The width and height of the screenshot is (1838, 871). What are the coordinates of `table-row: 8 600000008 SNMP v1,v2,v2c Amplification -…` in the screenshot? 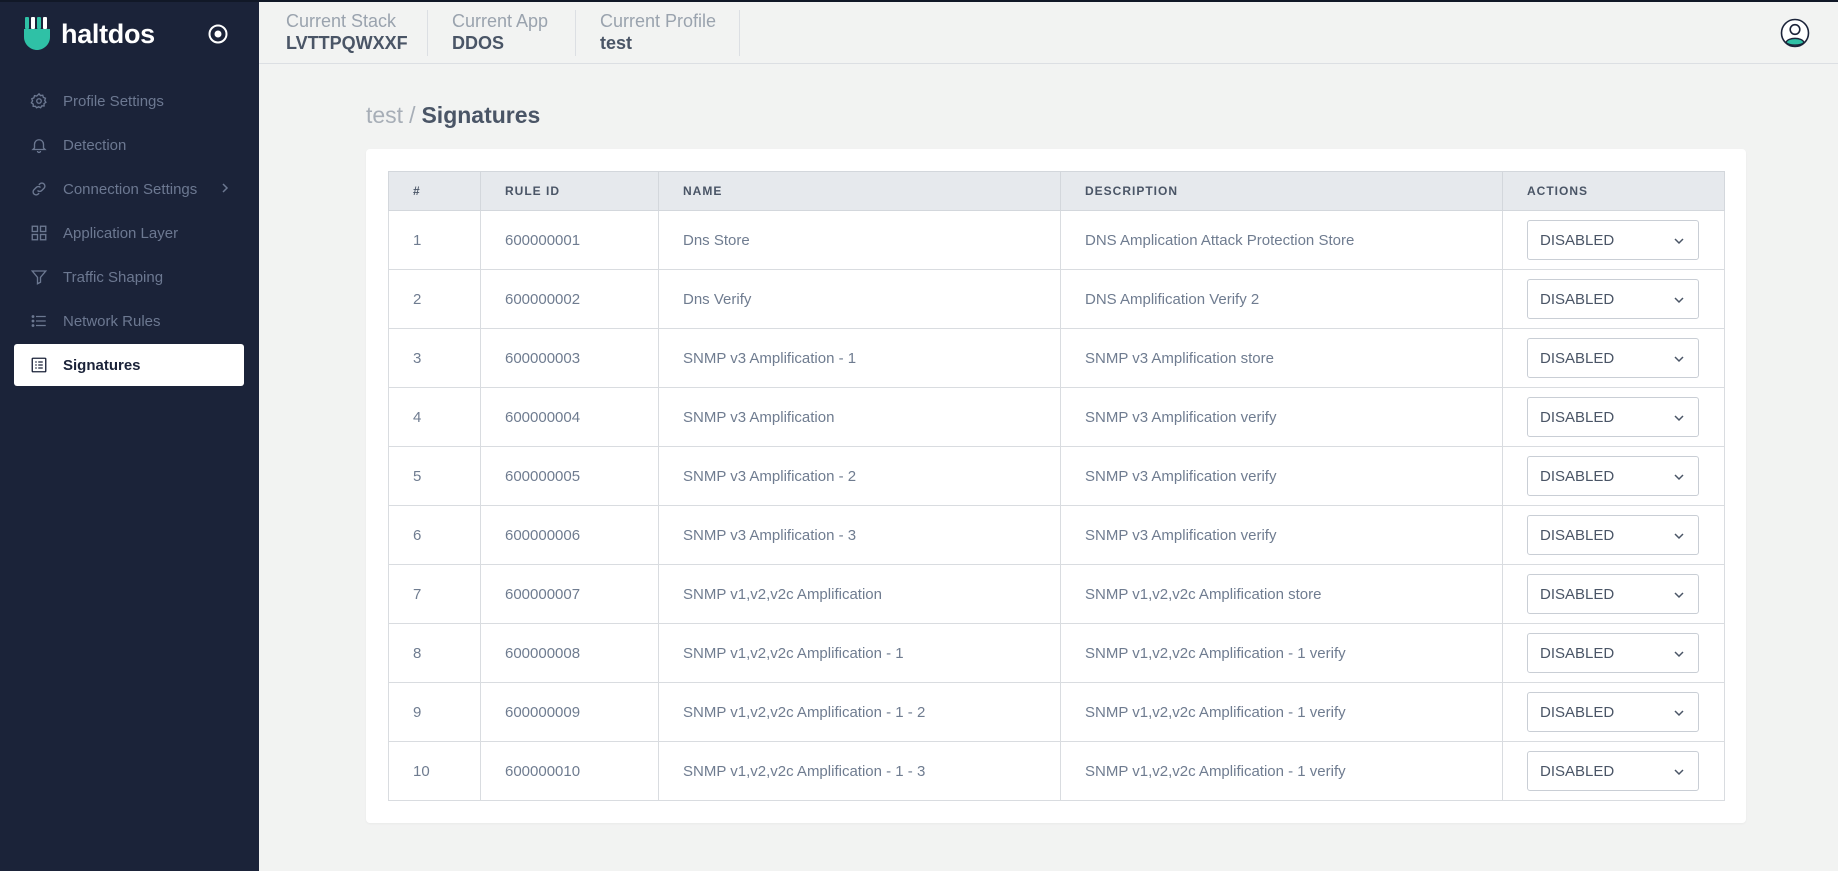 It's located at (1056, 653).